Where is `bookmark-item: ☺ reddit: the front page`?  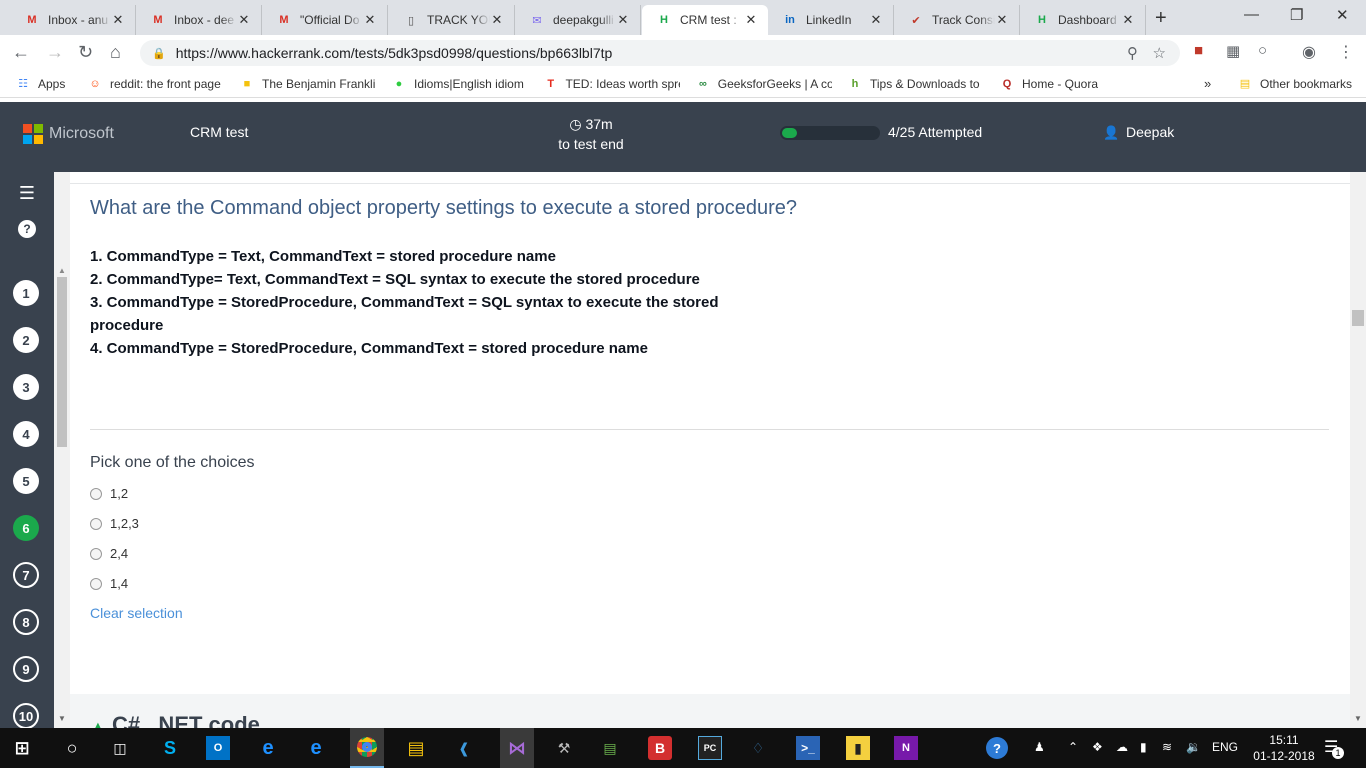 bookmark-item: ☺ reddit: the front page is located at coordinates (156, 84).